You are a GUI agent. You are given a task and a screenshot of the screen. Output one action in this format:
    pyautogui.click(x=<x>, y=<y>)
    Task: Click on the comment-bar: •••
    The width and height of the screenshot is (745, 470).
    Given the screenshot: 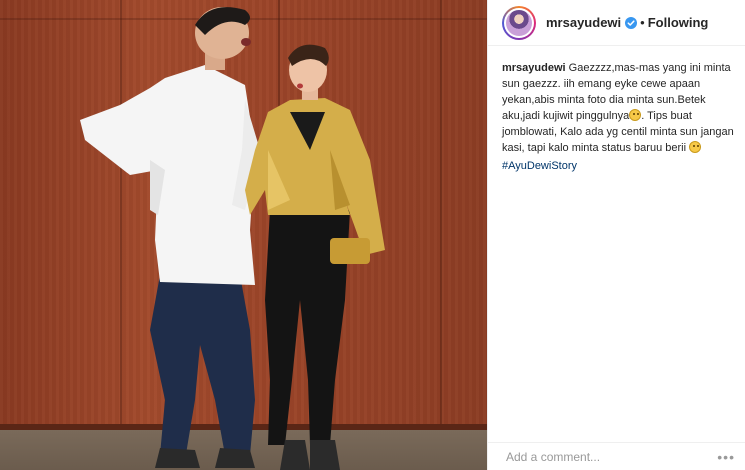 What is the action you would take?
    pyautogui.click(x=616, y=456)
    